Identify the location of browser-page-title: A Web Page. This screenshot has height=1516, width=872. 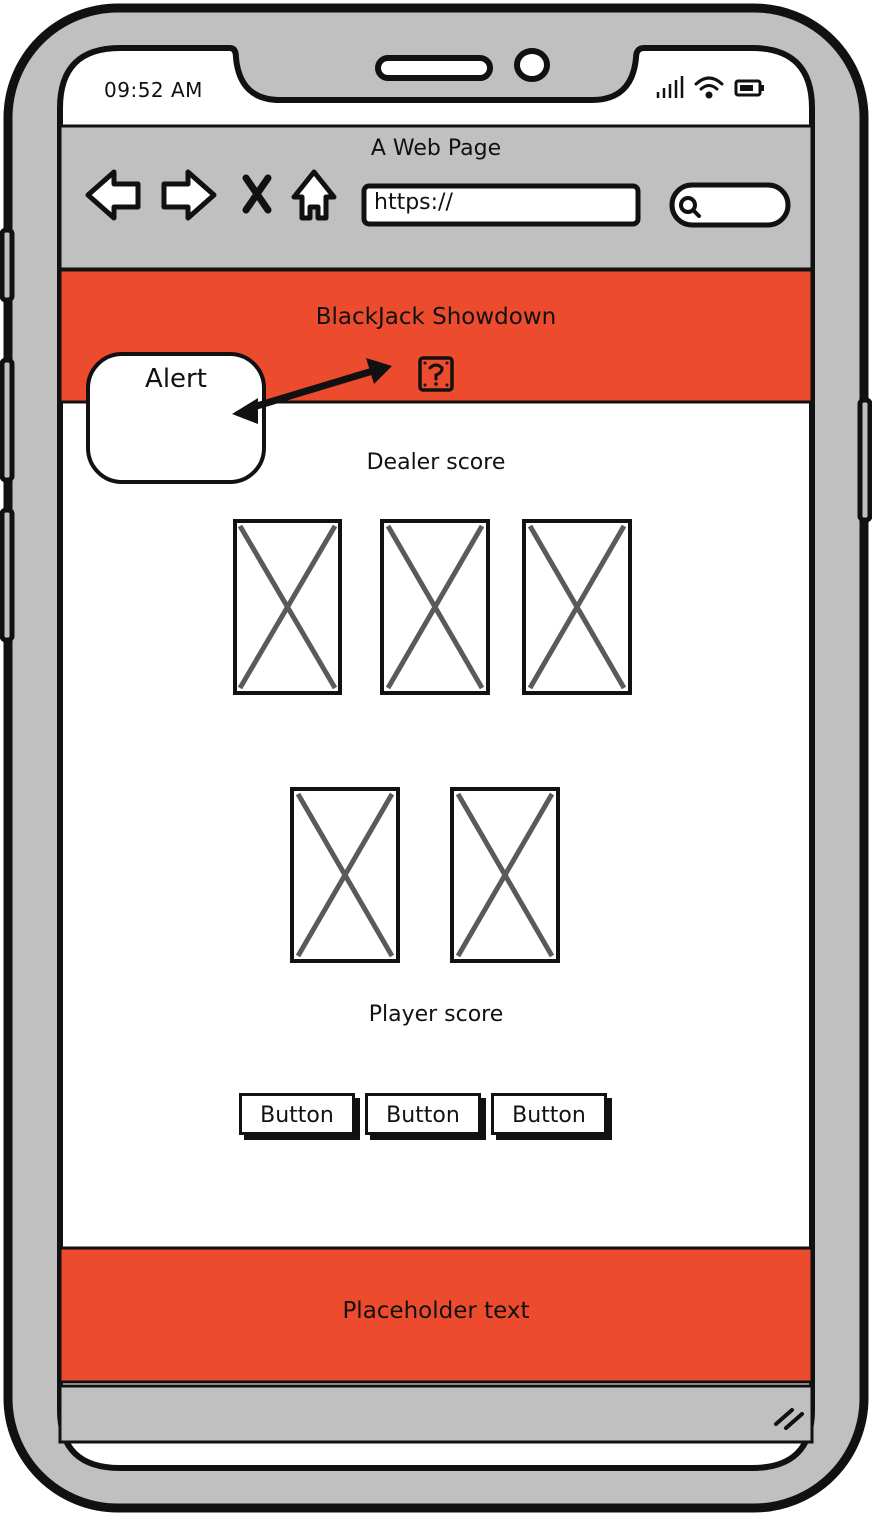
(436, 148).